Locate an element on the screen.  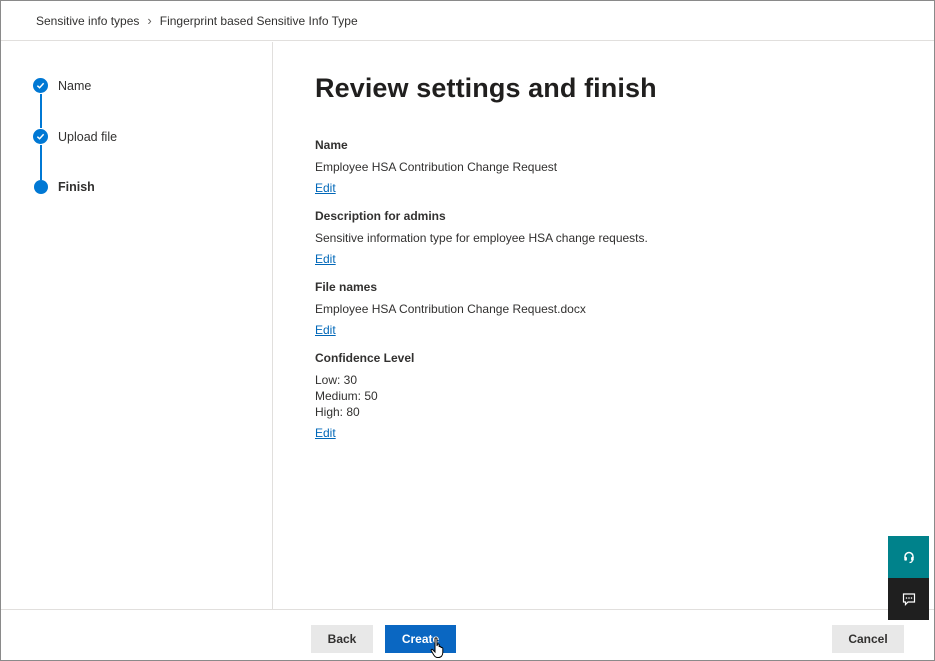
feedback-icon is located at coordinates (908, 599).